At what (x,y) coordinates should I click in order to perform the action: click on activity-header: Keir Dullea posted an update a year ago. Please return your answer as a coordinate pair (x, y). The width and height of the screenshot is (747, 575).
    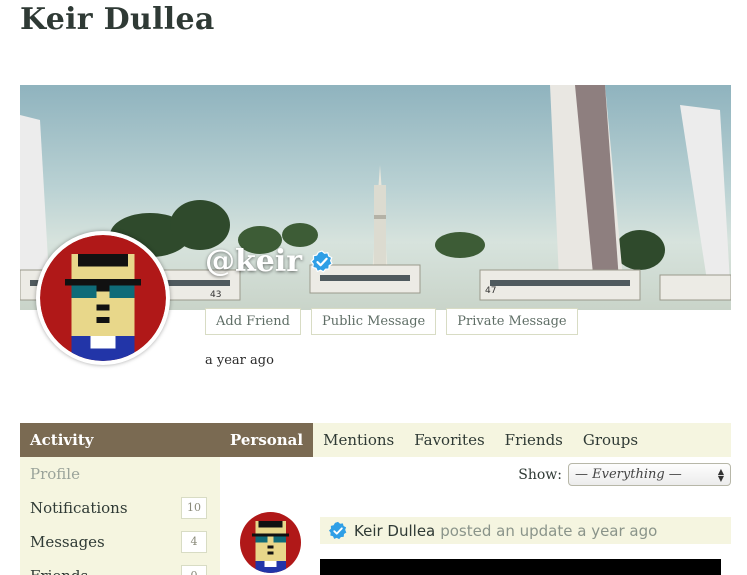
    Looking at the image, I should click on (525, 530).